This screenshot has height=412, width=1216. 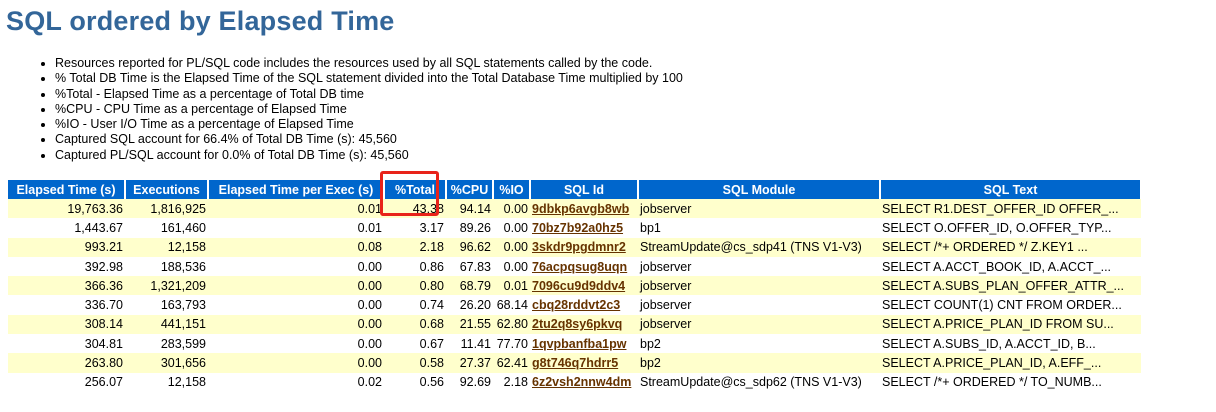 I want to click on col-header-pct-io: %IO, so click(x=512, y=189).